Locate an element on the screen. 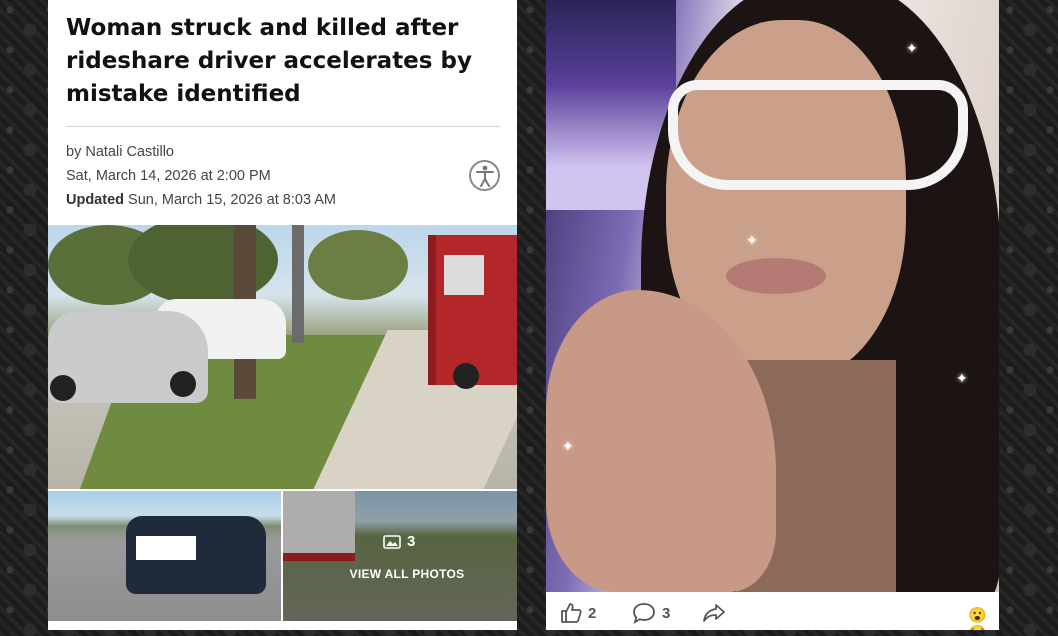  photo-thumbnail-row: 3 VIEW ALL PHOTOS is located at coordinates (282, 556).